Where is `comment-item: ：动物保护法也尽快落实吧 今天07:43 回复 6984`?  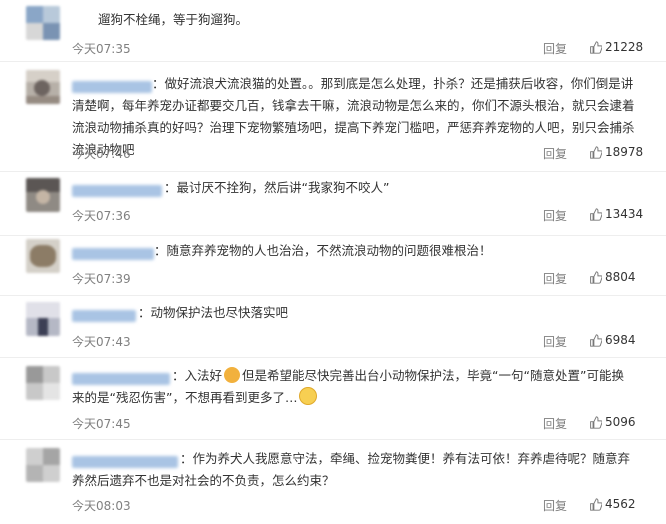
comment-item: ：动物保护法也尽快落实吧 今天07:43 回复 6984 is located at coordinates (333, 327).